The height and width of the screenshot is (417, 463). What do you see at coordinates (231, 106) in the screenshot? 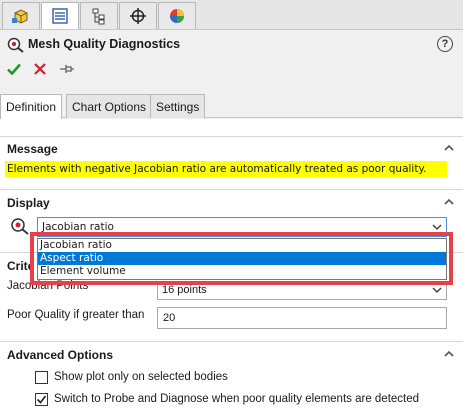
I see `option-tabs: Definition Chart Options Settings` at bounding box center [231, 106].